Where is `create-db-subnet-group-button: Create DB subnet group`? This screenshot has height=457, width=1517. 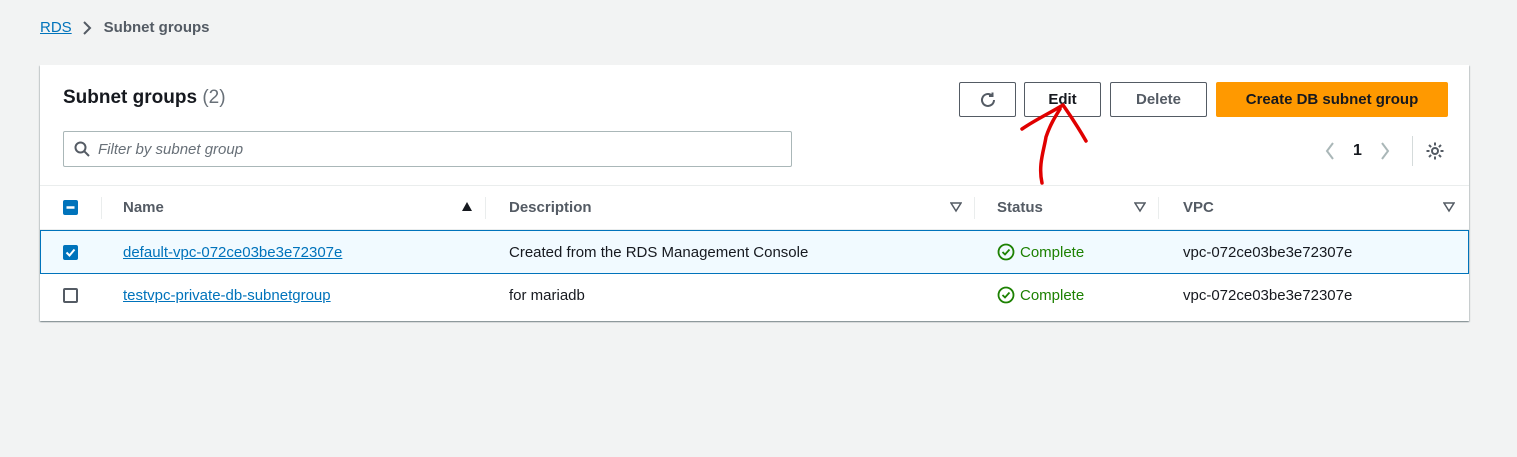 create-db-subnet-group-button: Create DB subnet group is located at coordinates (1332, 99).